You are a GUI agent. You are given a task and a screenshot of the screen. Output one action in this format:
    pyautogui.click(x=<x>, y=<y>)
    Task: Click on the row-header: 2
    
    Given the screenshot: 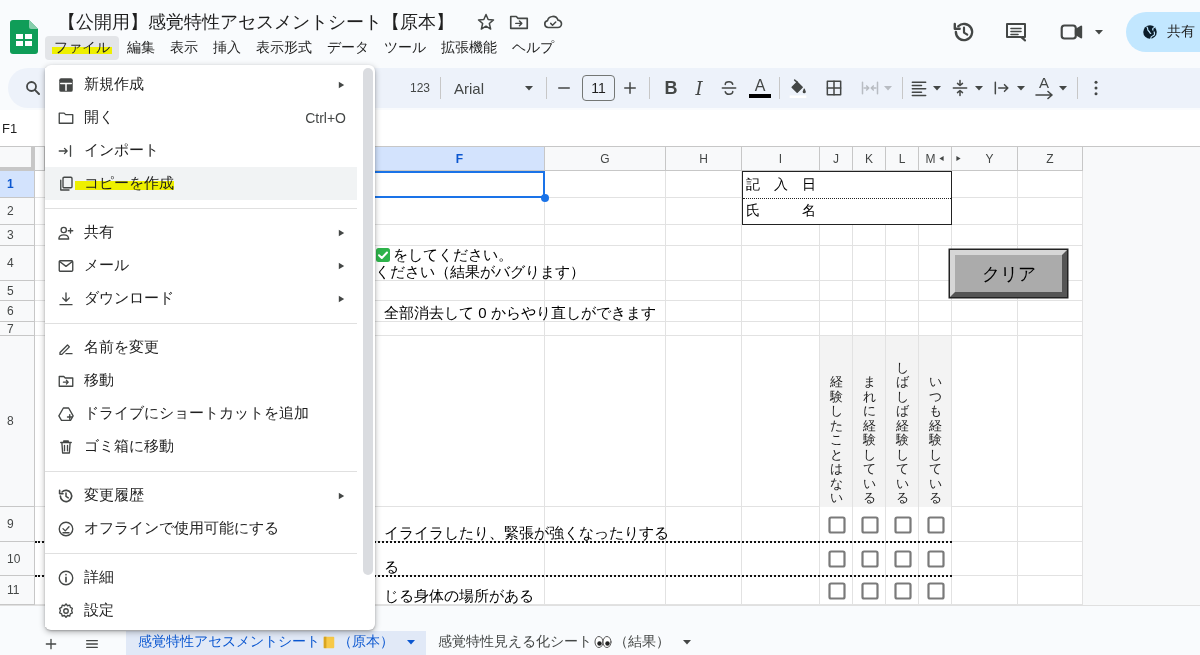 What is the action you would take?
    pyautogui.click(x=17, y=211)
    